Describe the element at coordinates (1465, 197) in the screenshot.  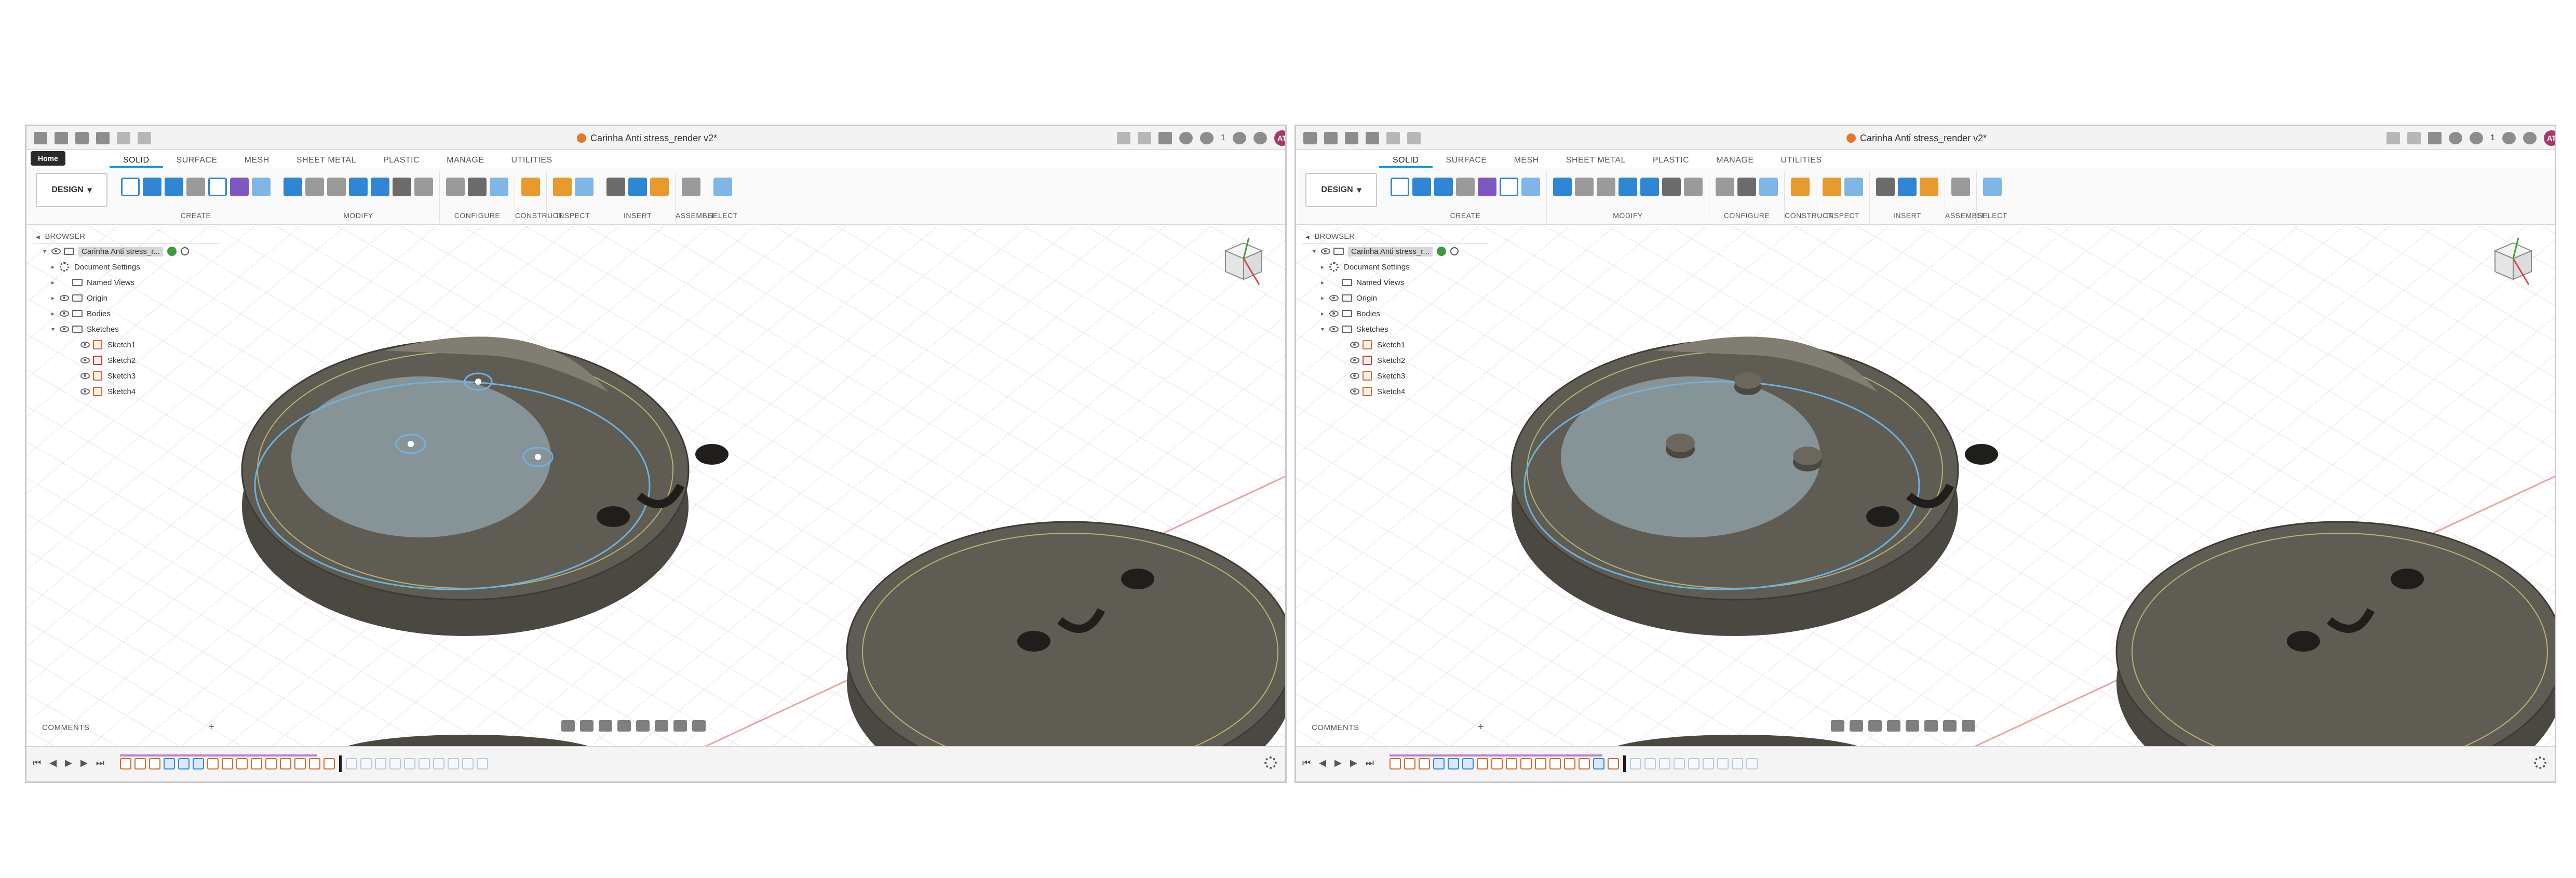
I see `group-create: CREATE` at that location.